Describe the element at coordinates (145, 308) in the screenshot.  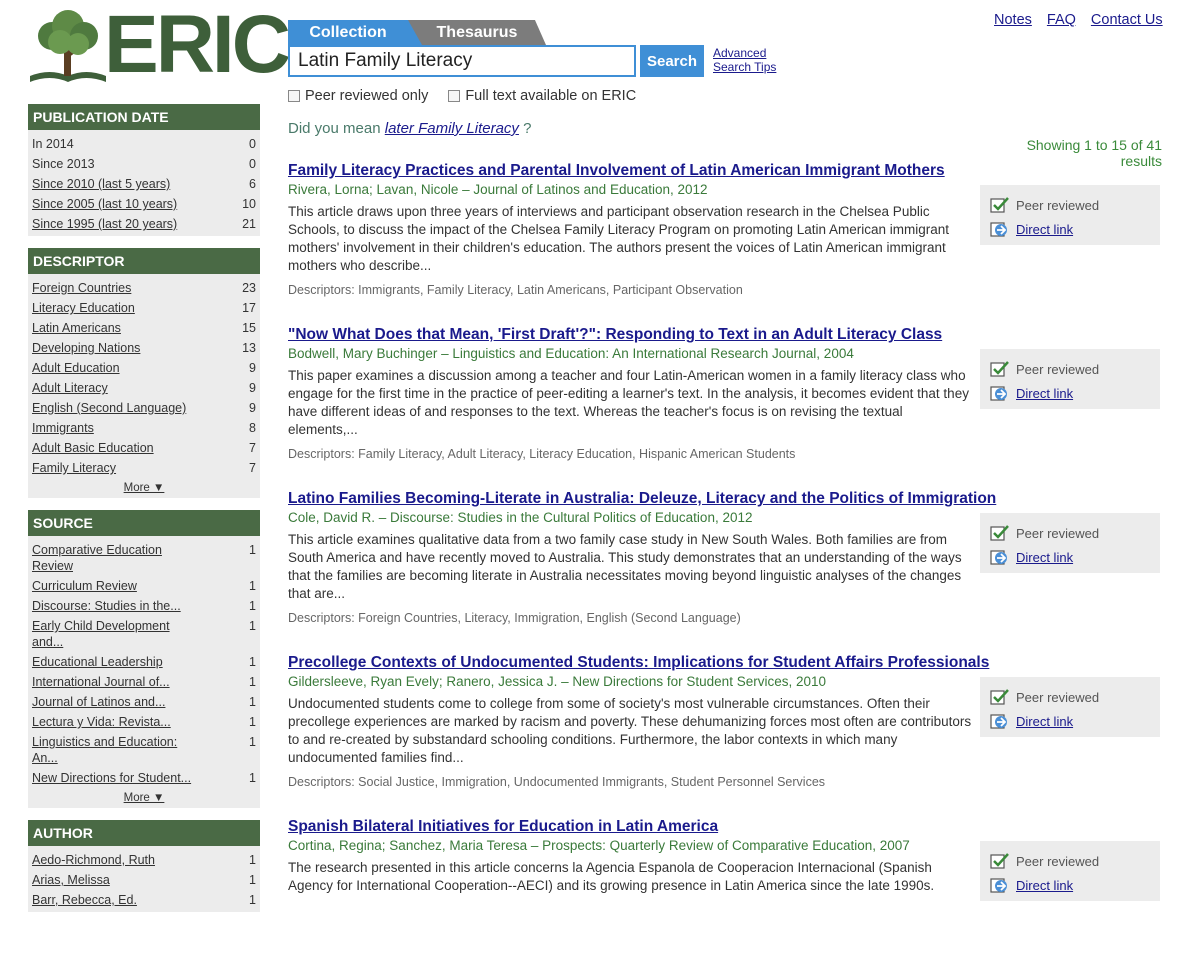
I see `facet-item: Literacy Education 17` at that location.